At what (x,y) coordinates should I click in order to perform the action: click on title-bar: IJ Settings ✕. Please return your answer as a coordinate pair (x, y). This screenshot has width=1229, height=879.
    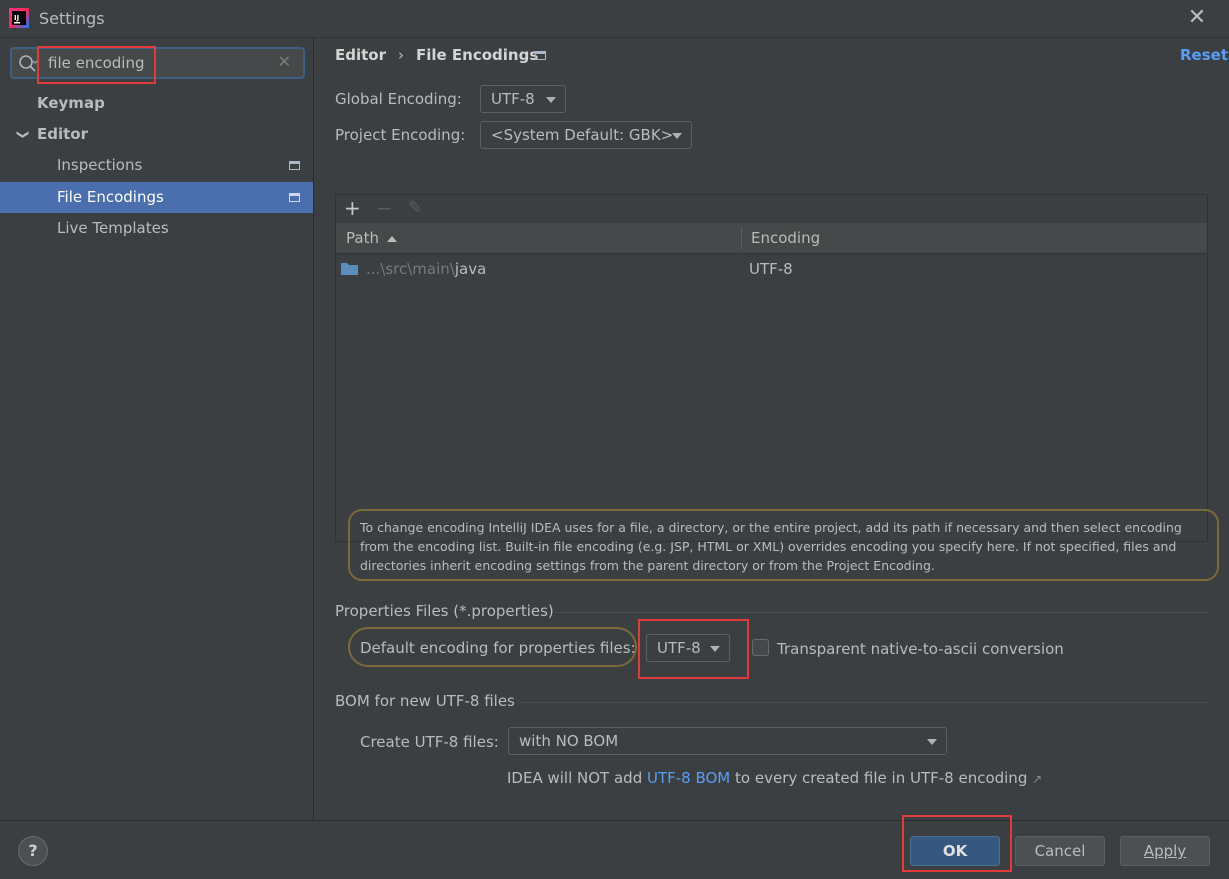
    Looking at the image, I should click on (614, 19).